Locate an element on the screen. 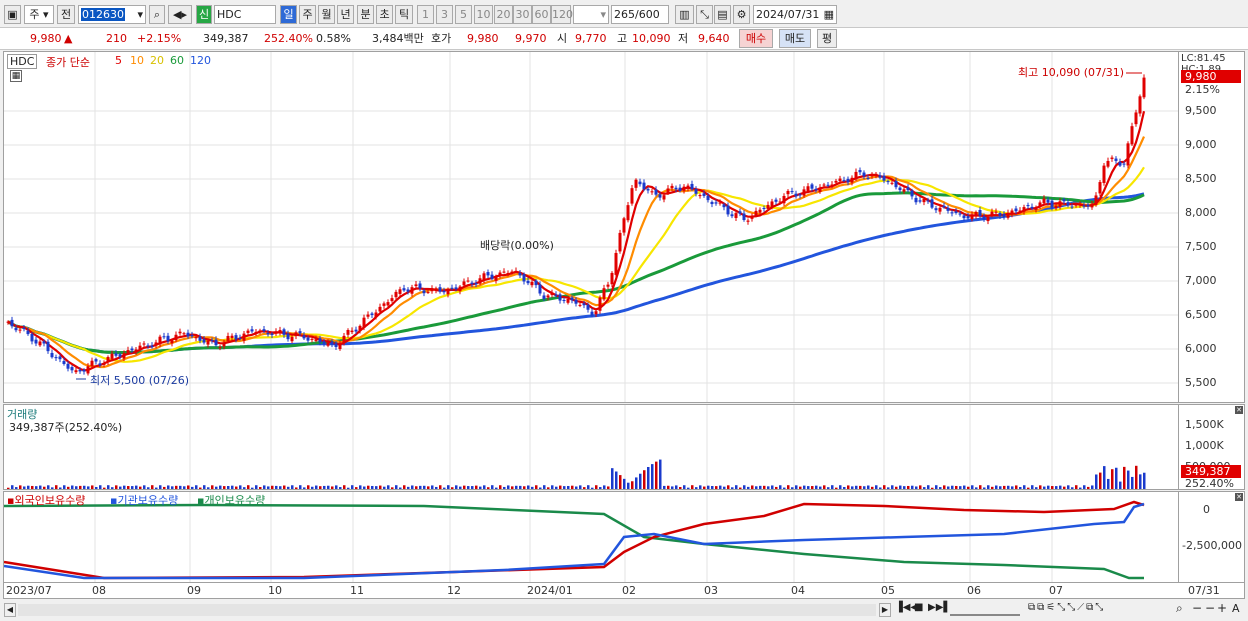 This screenshot has height=621, width=1248. holding-panel: ▪외국인보유수량 ▪기관보유수량 ▪개인보유수량 is located at coordinates (591, 537).